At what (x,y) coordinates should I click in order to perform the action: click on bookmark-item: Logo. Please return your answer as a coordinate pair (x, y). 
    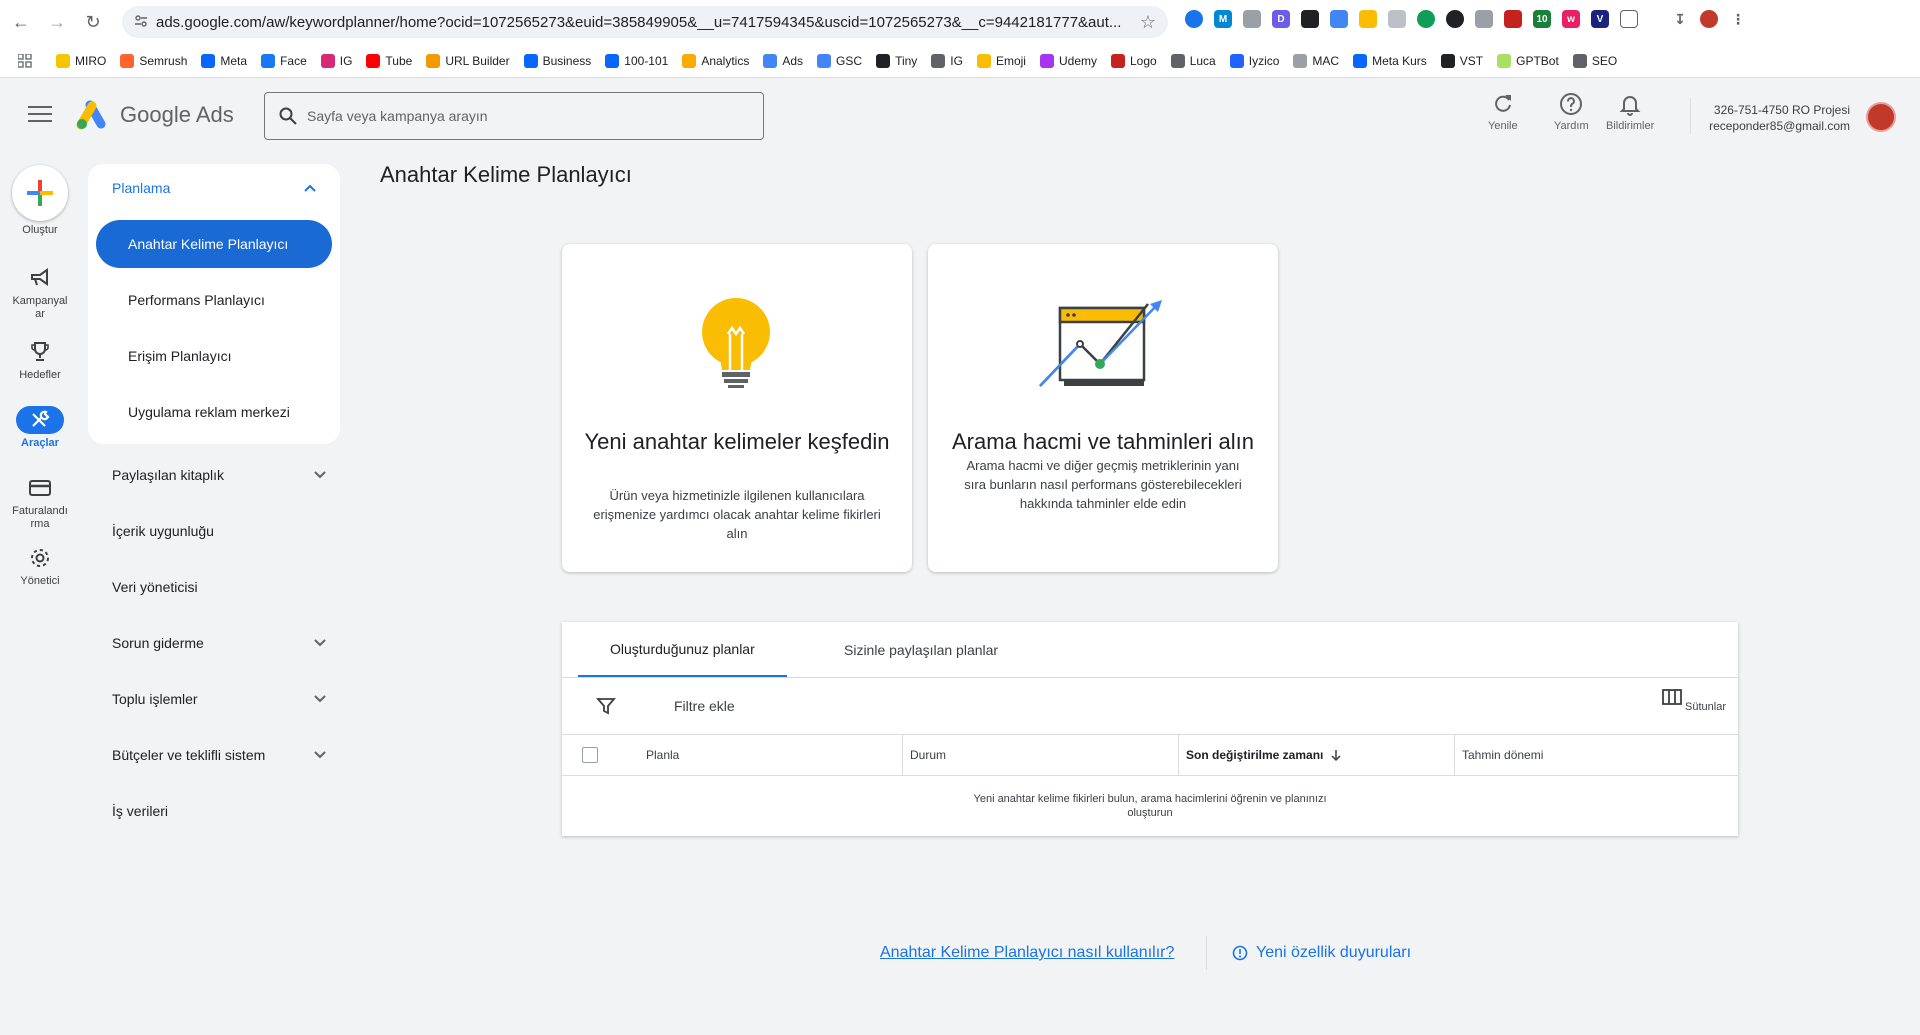
    Looking at the image, I should click on (1134, 60).